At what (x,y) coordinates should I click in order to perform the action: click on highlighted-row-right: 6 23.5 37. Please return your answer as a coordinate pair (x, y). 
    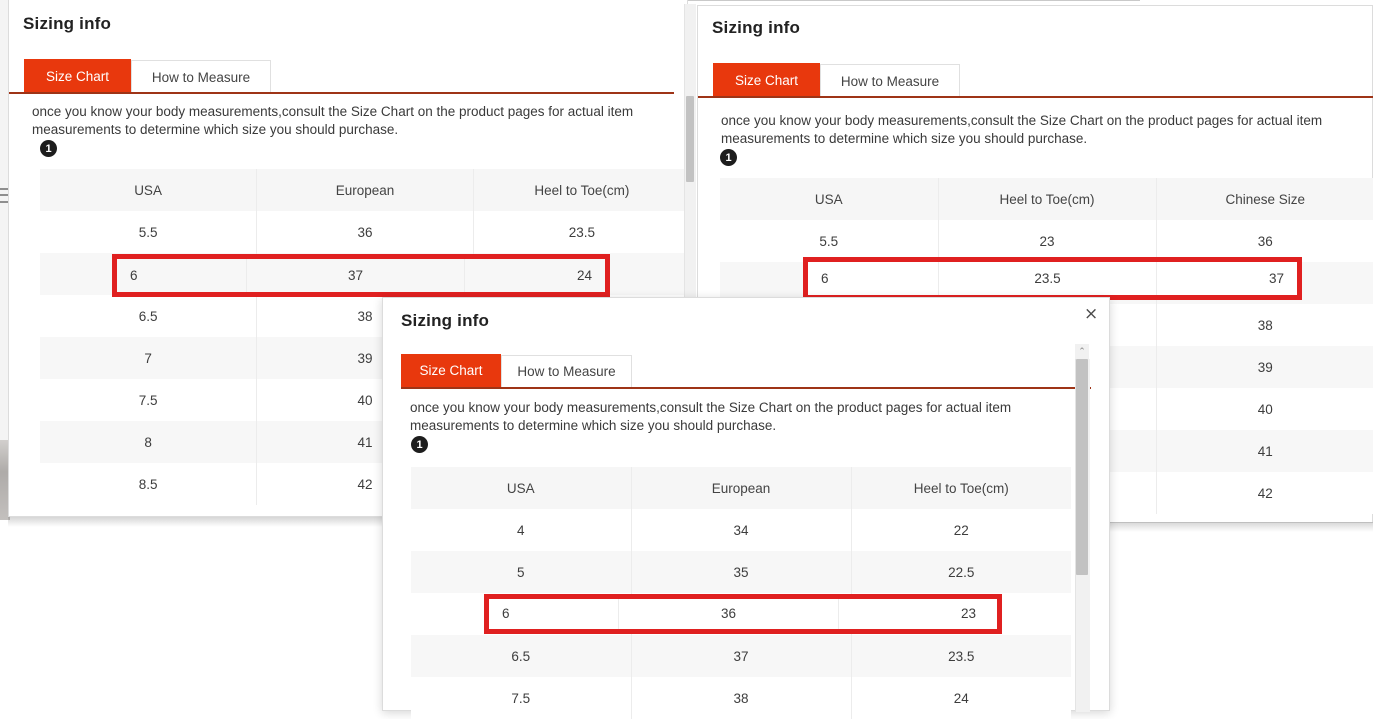
    Looking at the image, I should click on (1052, 278).